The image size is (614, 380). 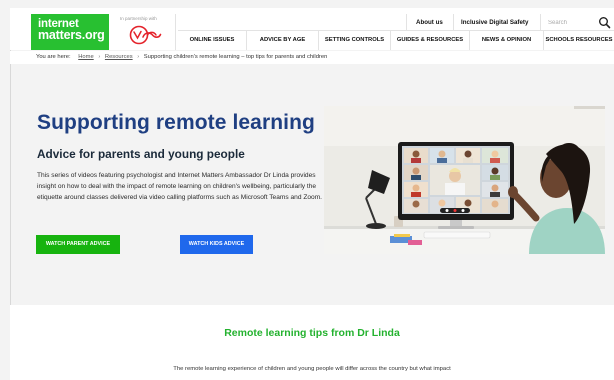 What do you see at coordinates (176, 122) in the screenshot?
I see `page-title: Supporting remote learning` at bounding box center [176, 122].